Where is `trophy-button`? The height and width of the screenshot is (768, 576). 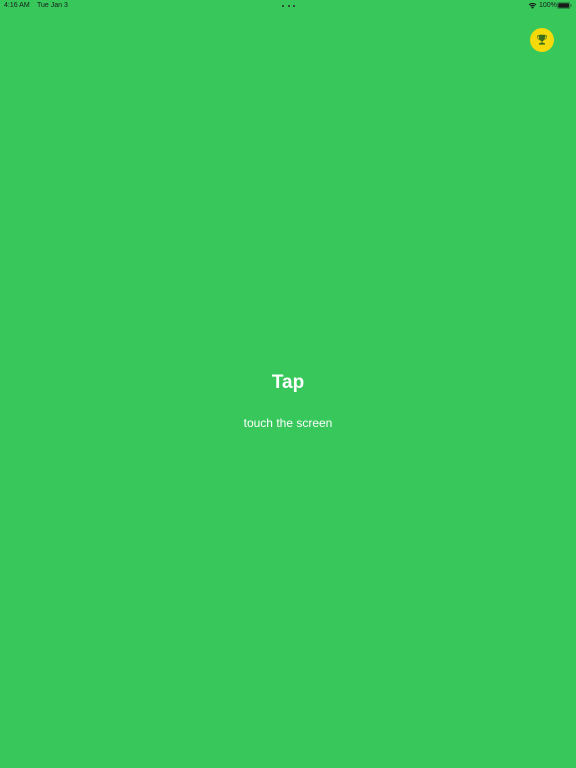 trophy-button is located at coordinates (542, 40).